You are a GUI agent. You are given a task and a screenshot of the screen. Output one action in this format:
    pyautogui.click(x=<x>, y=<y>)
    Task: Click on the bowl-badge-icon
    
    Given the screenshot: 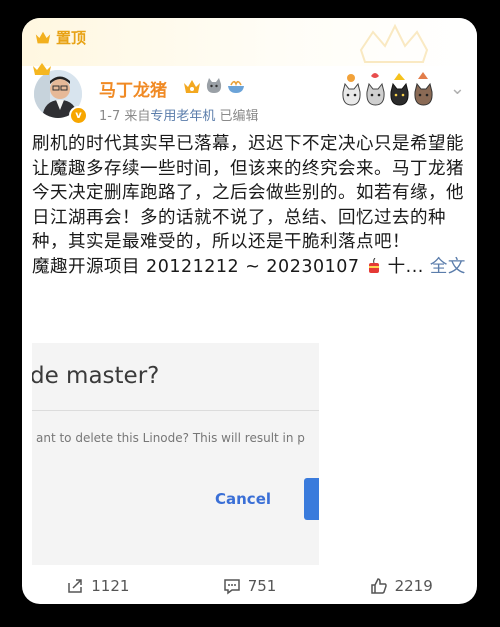 What is the action you would take?
    pyautogui.click(x=236, y=86)
    